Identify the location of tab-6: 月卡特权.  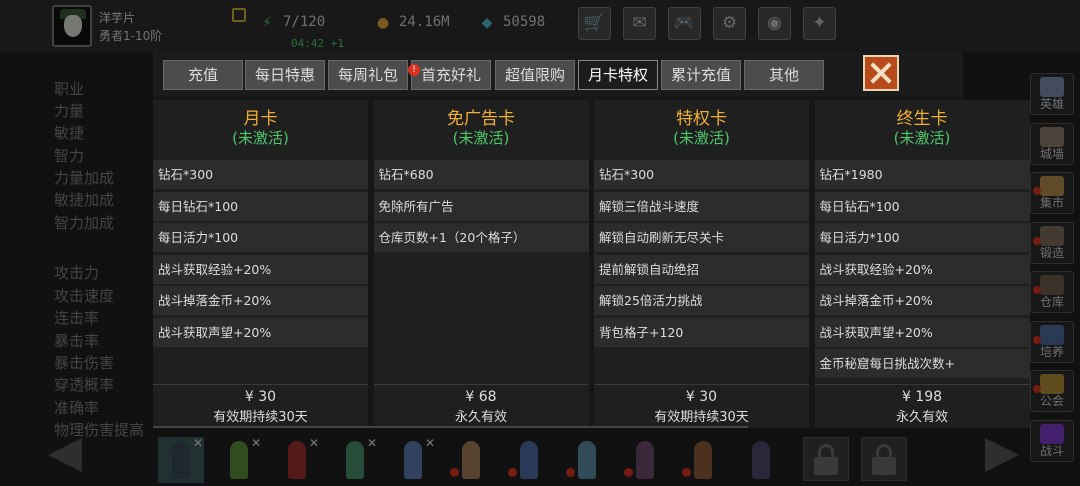
(618, 75).